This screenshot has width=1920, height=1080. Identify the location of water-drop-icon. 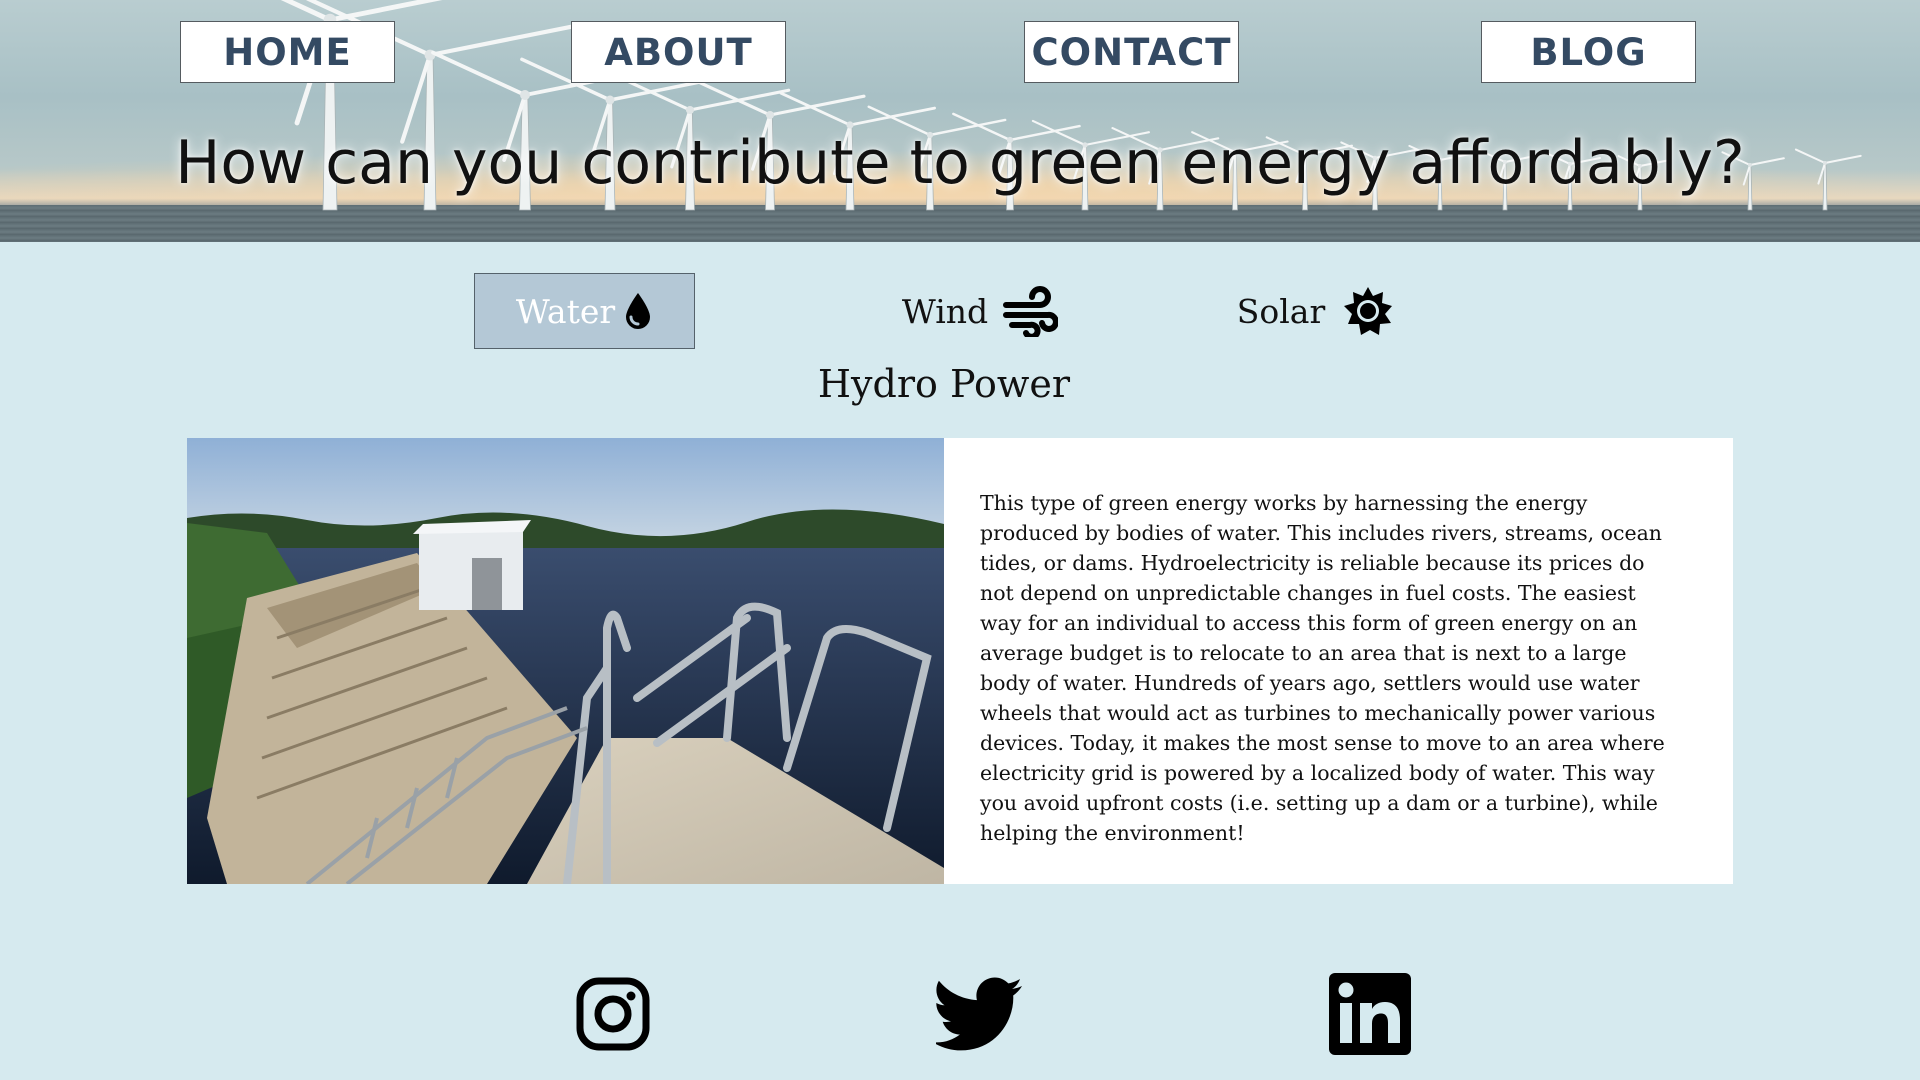
(638, 311).